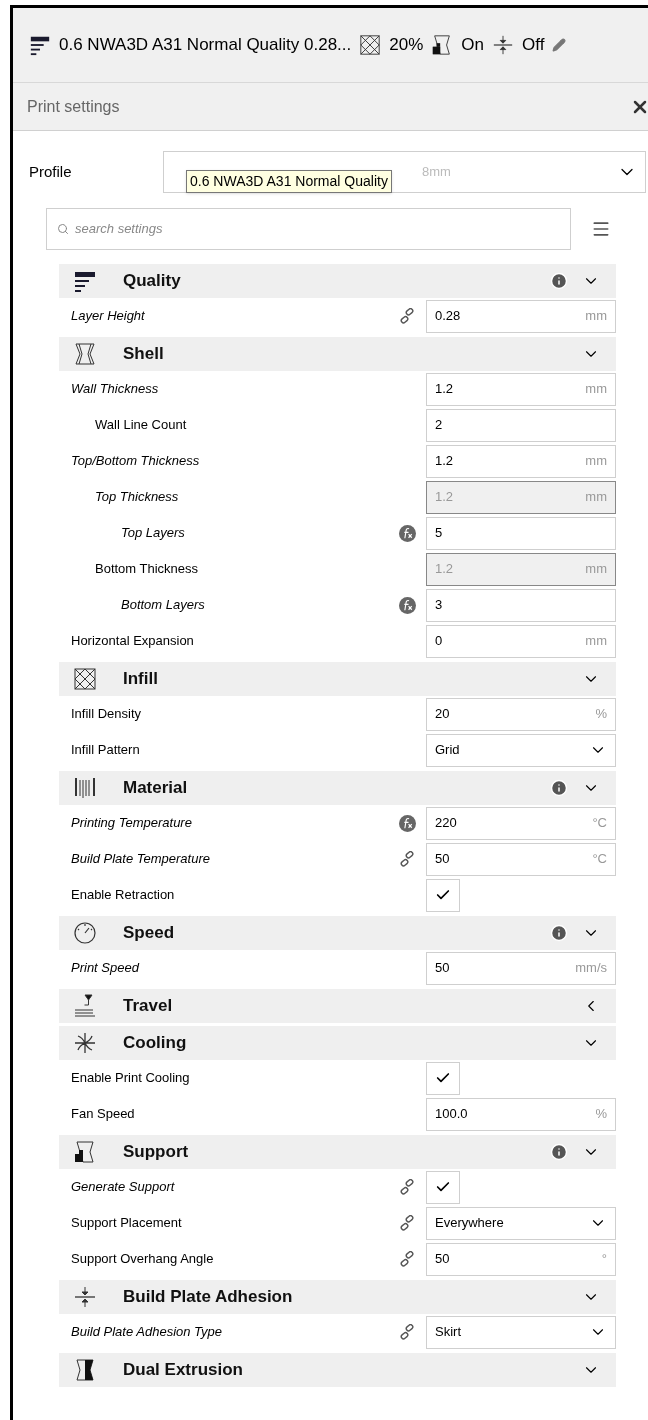  Describe the element at coordinates (448, 316) in the screenshot. I see `field-value: 0.28` at that location.